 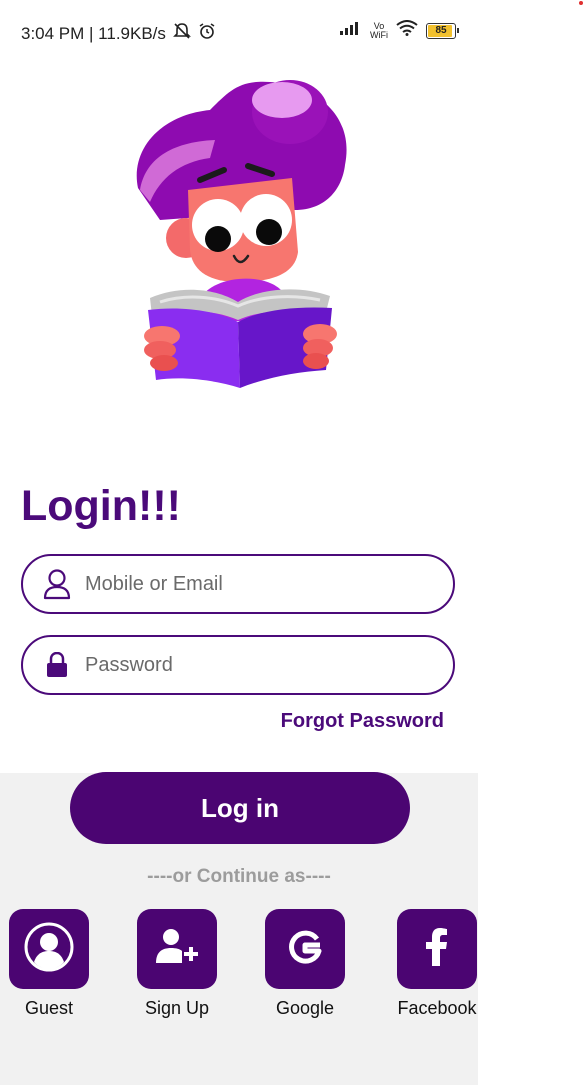 I want to click on signup-button, so click(x=177, y=949).